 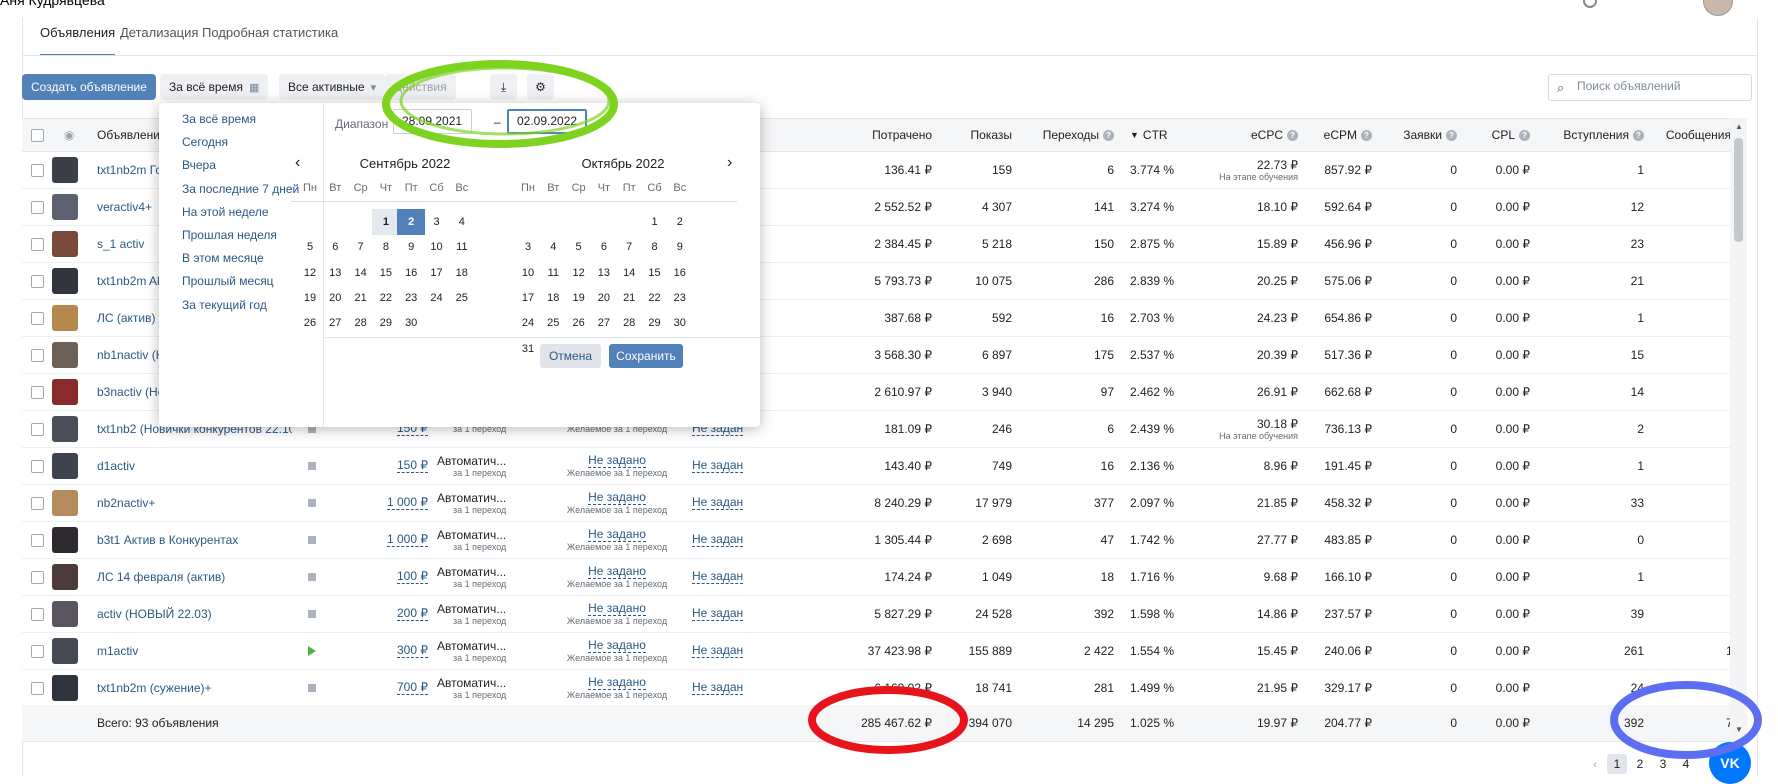 I want to click on budget-link: 300 ₽, so click(x=393, y=651).